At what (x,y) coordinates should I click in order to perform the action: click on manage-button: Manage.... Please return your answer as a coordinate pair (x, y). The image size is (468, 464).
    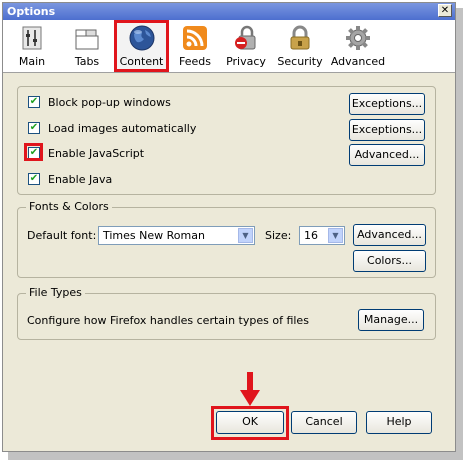
    Looking at the image, I should click on (391, 320).